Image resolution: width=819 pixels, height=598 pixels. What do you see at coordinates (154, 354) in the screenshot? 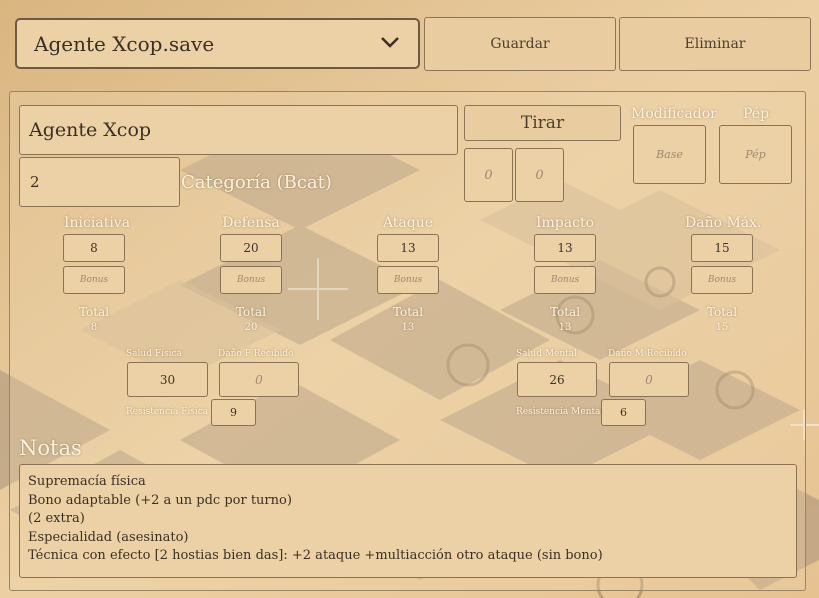
I see `physical-health-label: Salud Física` at bounding box center [154, 354].